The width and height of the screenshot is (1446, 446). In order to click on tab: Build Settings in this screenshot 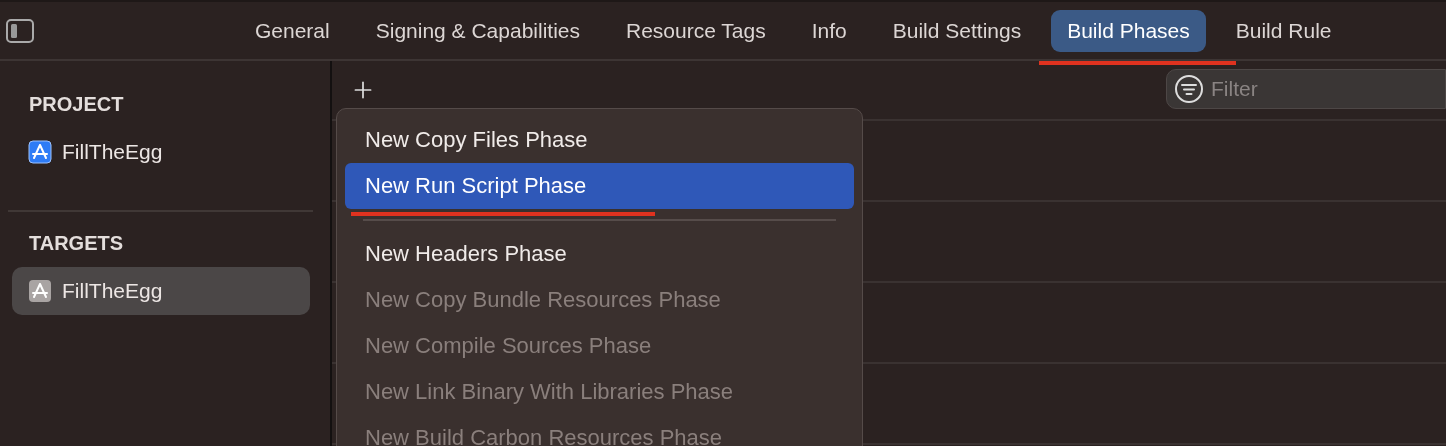, I will do `click(957, 30)`.